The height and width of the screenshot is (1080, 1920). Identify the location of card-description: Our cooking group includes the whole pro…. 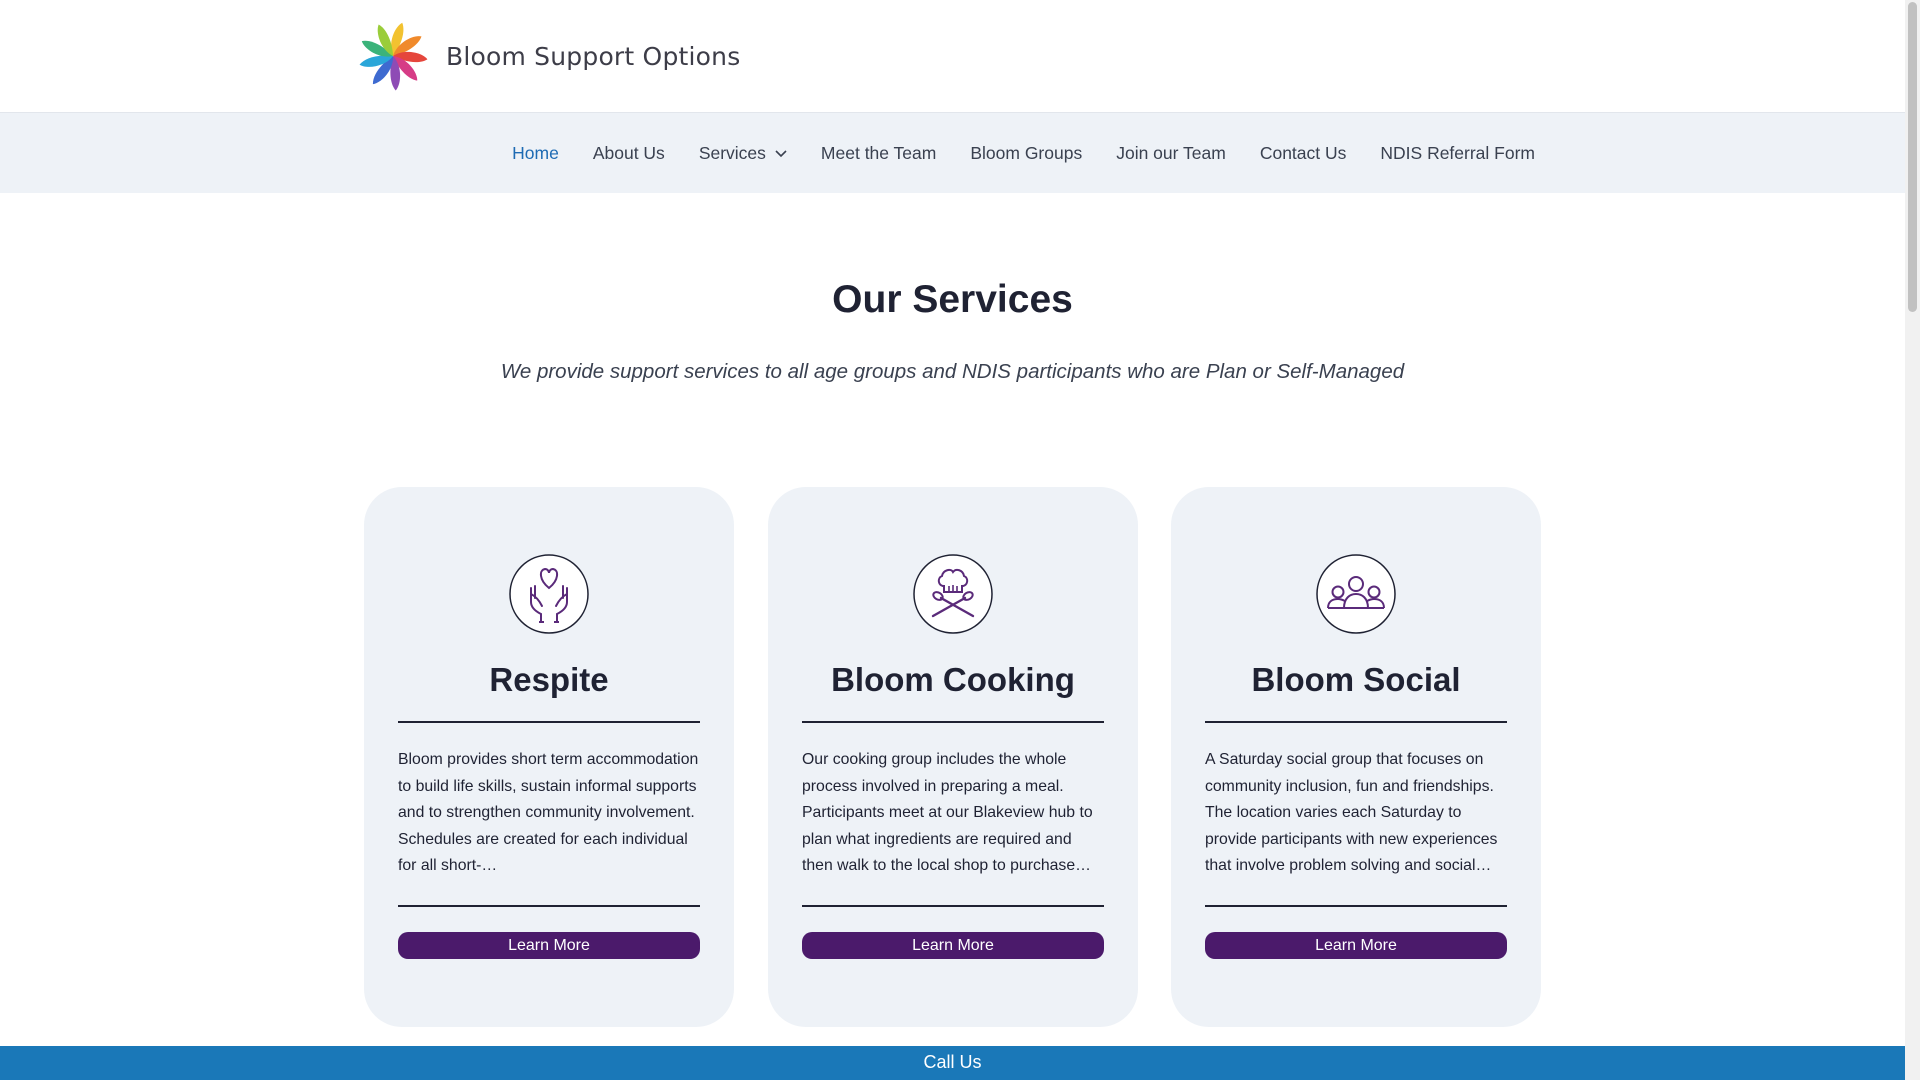
(947, 812).